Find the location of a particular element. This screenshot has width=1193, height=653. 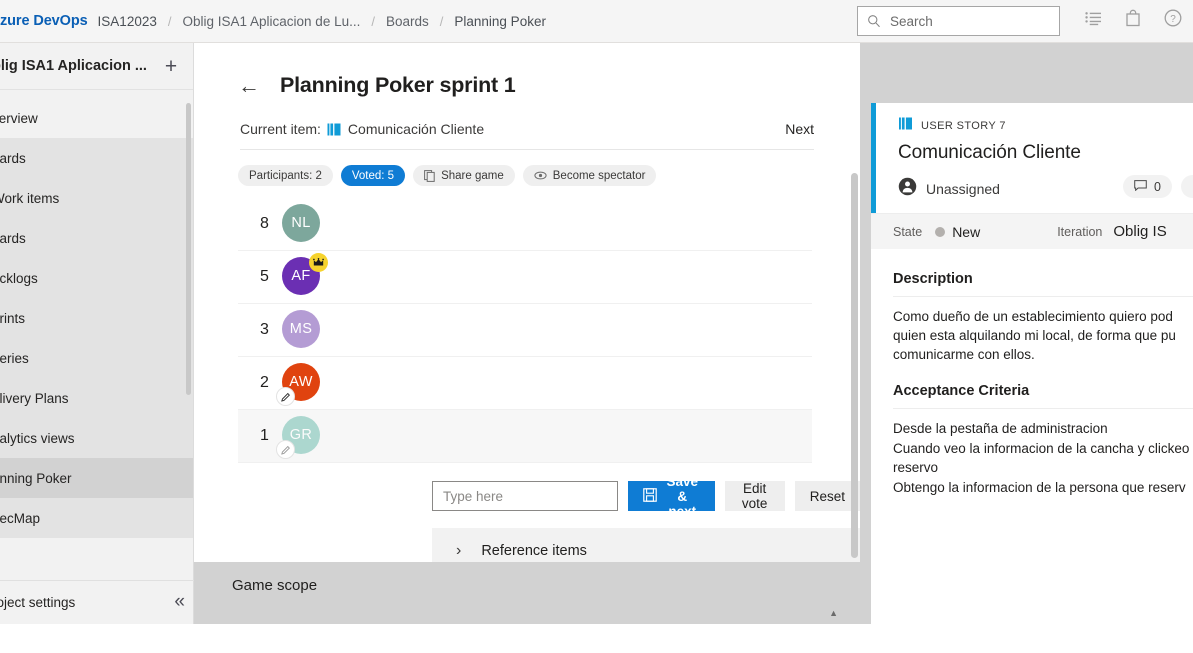

breadcrumb-item-boards: Boards is located at coordinates (407, 21).